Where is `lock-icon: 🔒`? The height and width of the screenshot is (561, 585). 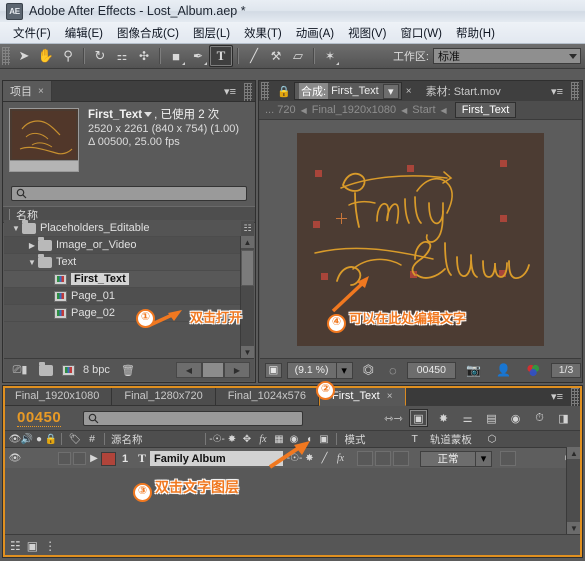
lock-icon: 🔒 is located at coordinates (284, 91).